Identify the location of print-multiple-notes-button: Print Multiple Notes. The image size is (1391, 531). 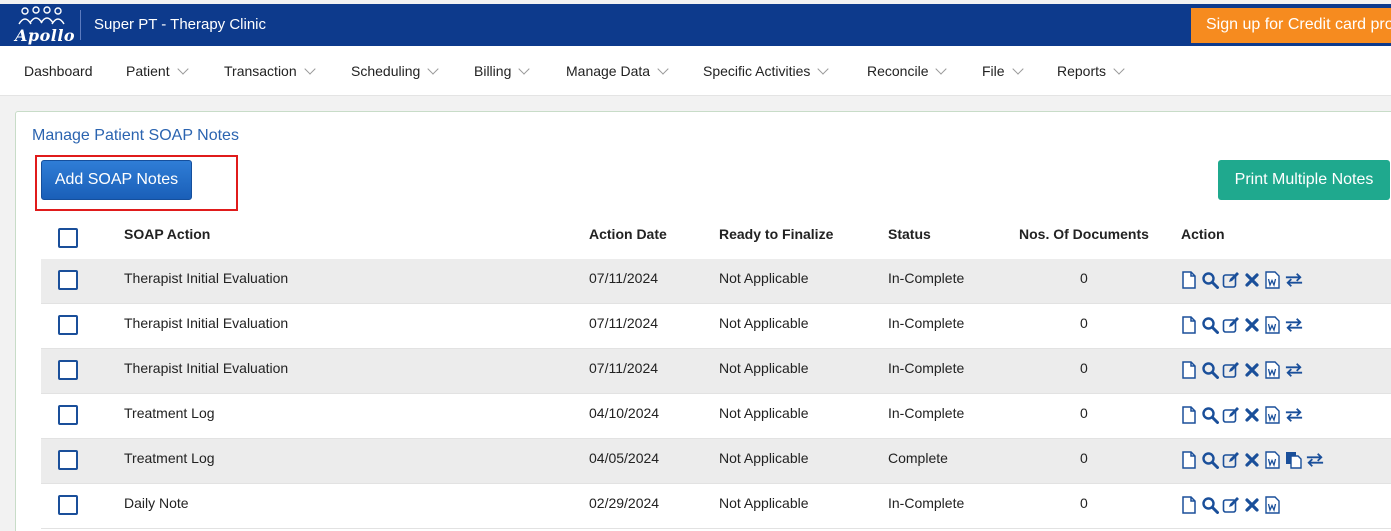
(1304, 180).